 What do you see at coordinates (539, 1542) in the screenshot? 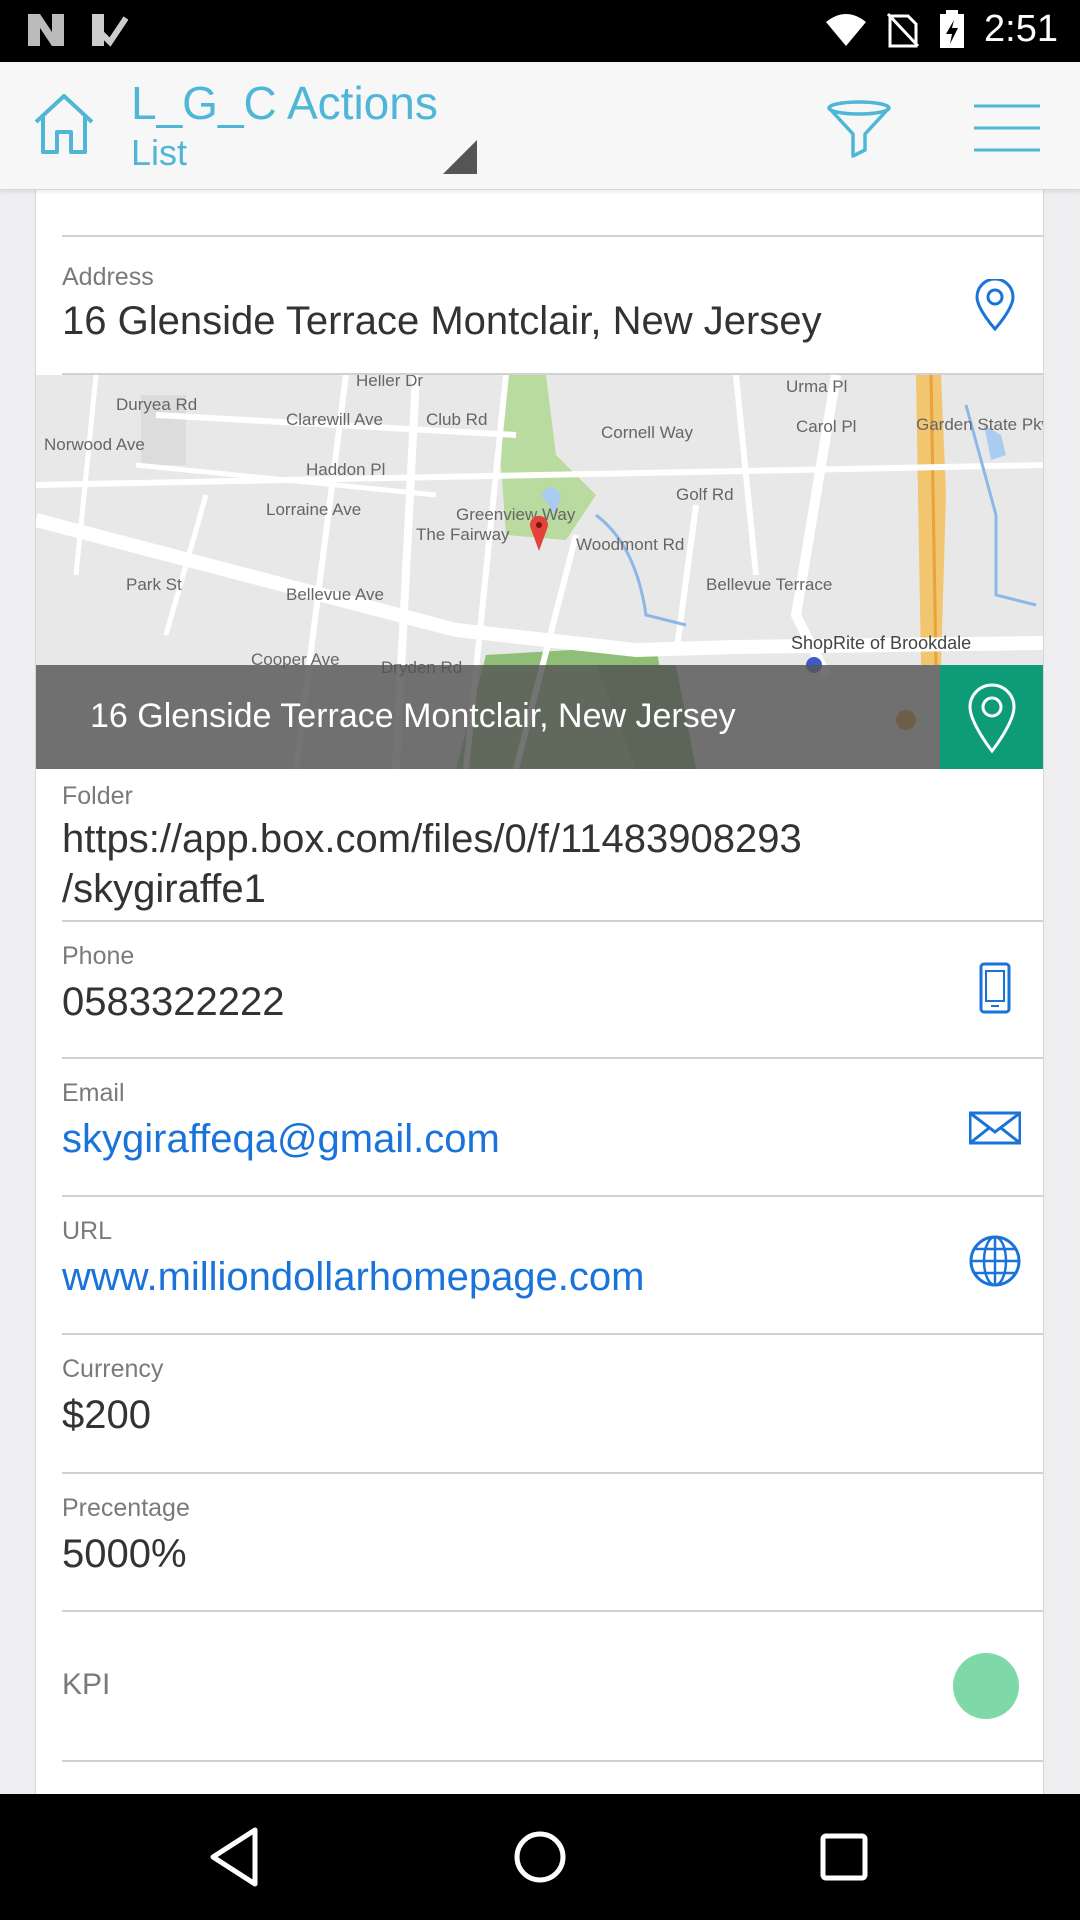
I see `percentage-row: Precentage 5000%` at bounding box center [539, 1542].